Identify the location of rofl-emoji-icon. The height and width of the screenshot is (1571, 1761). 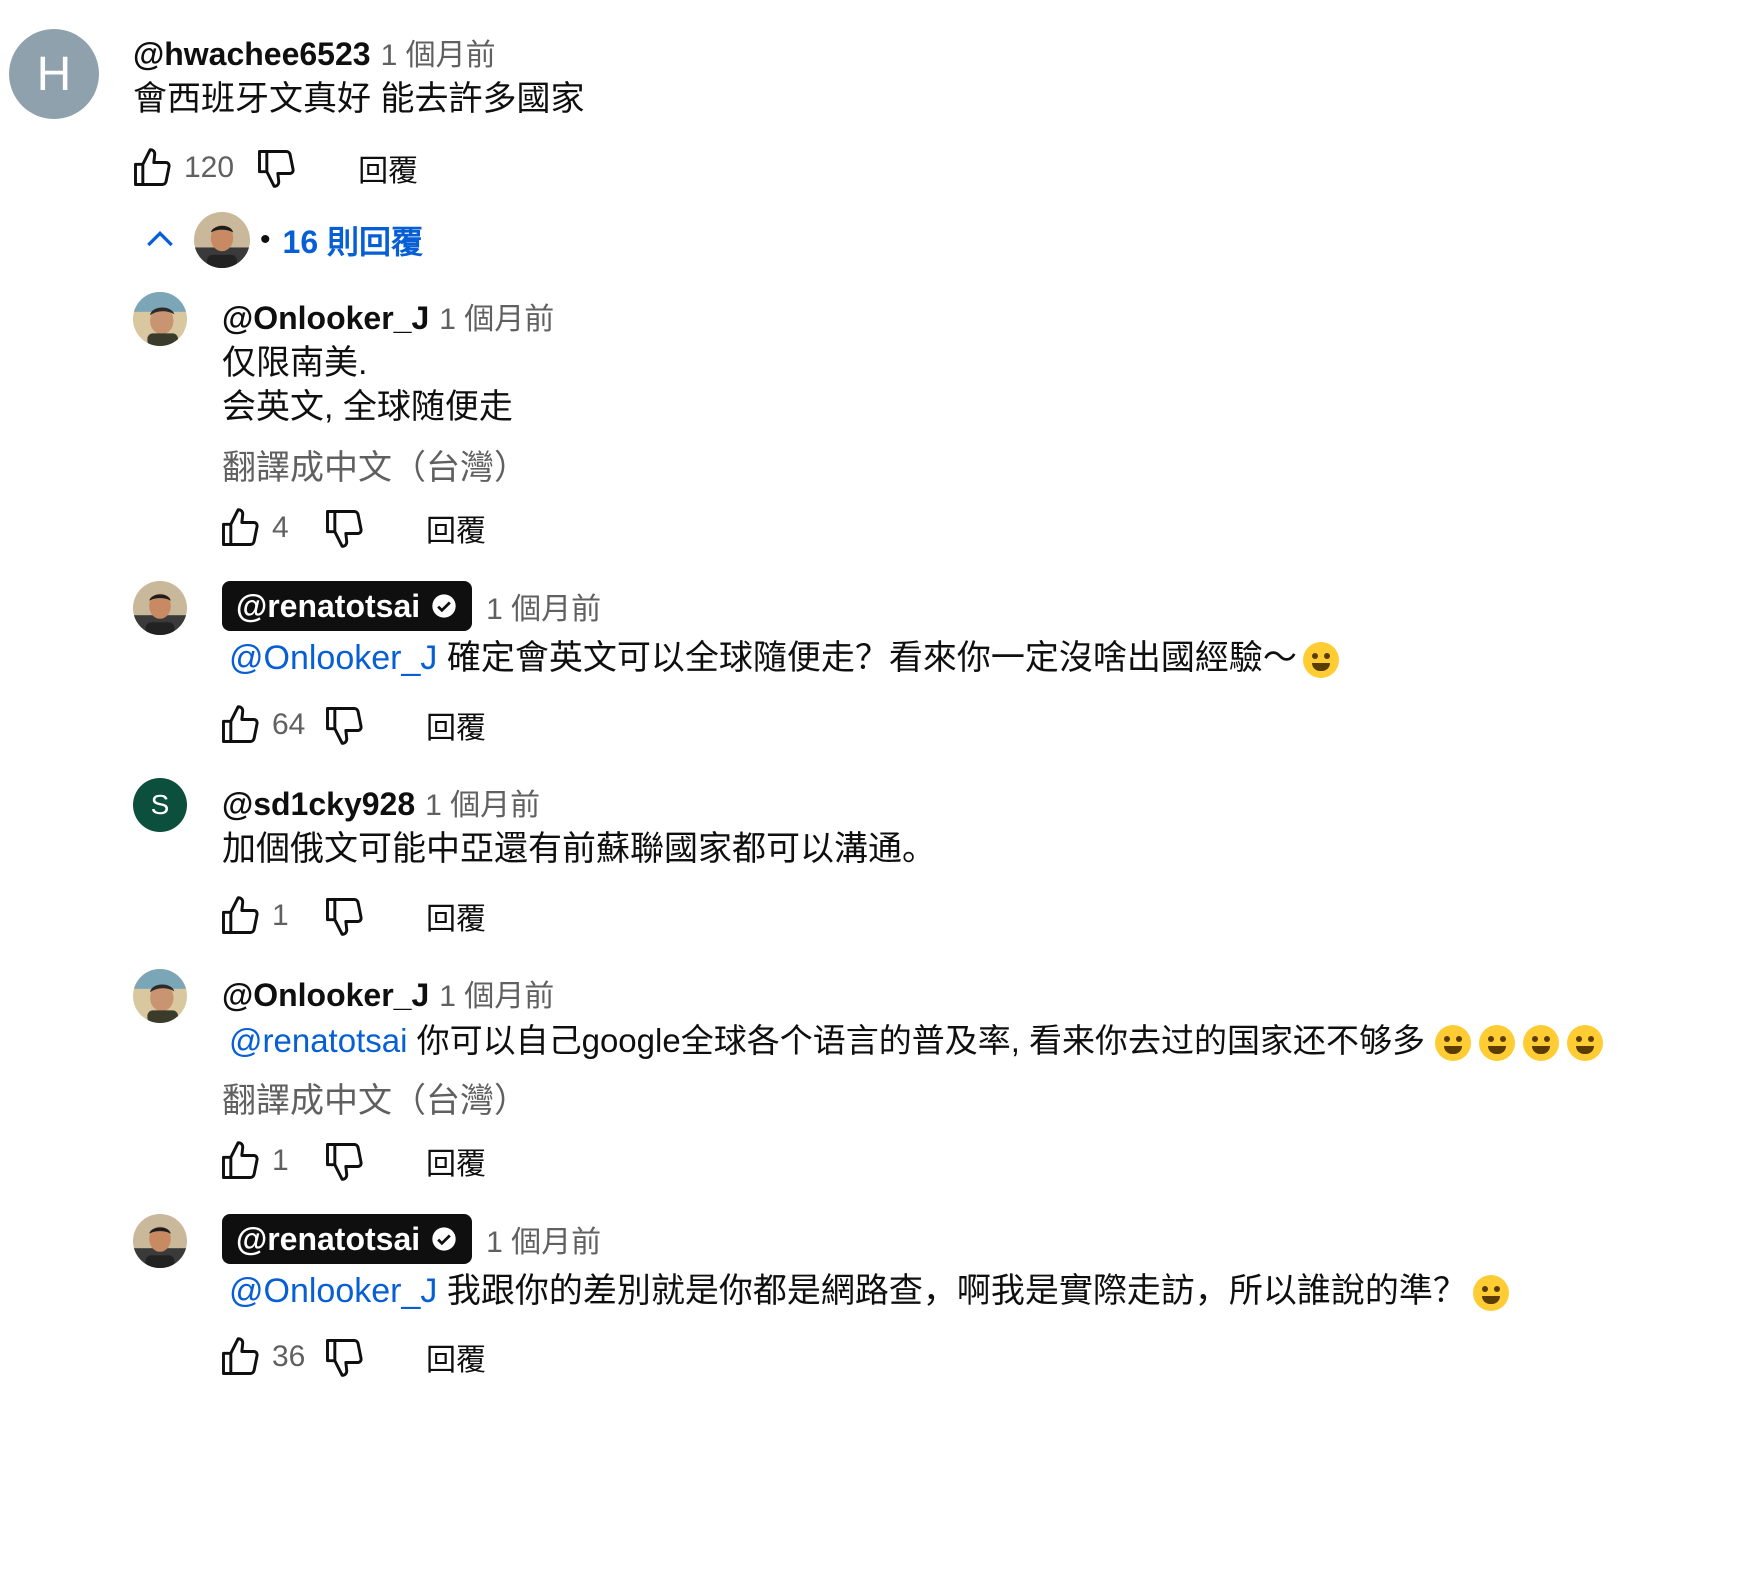
(1320, 660).